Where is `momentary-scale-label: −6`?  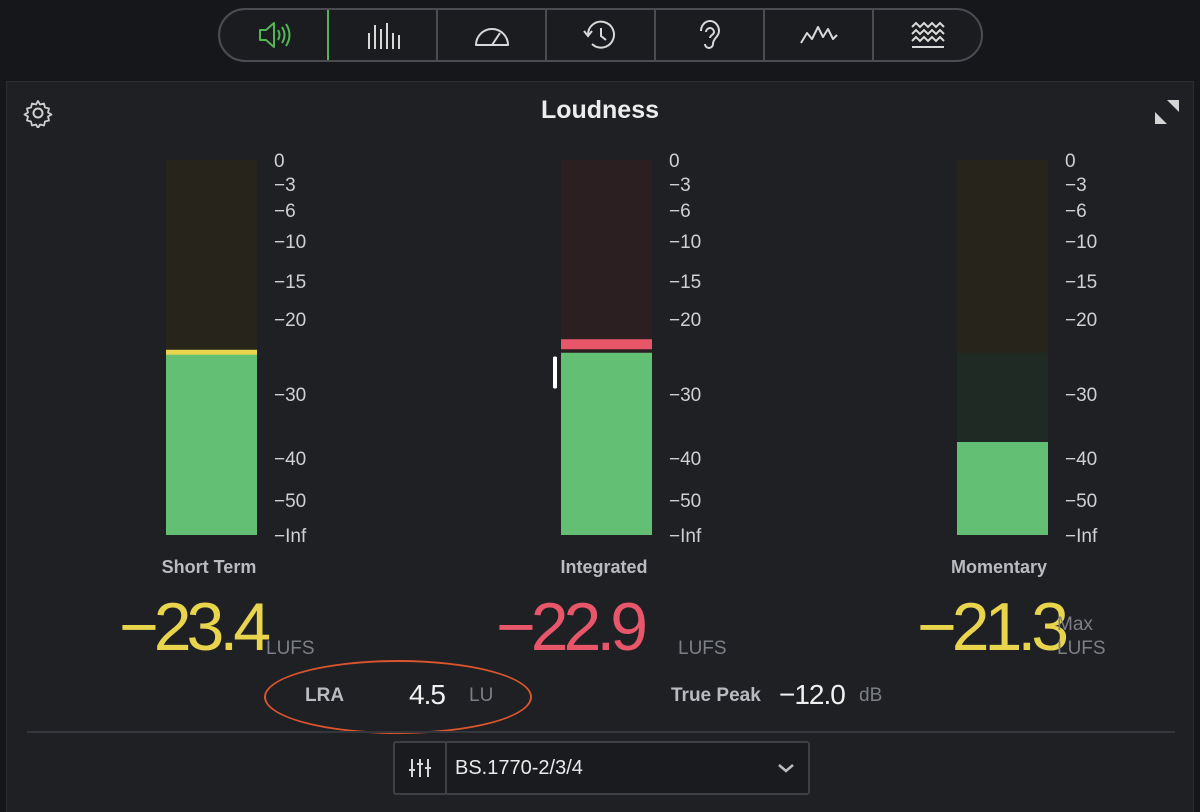 momentary-scale-label: −6 is located at coordinates (1076, 211).